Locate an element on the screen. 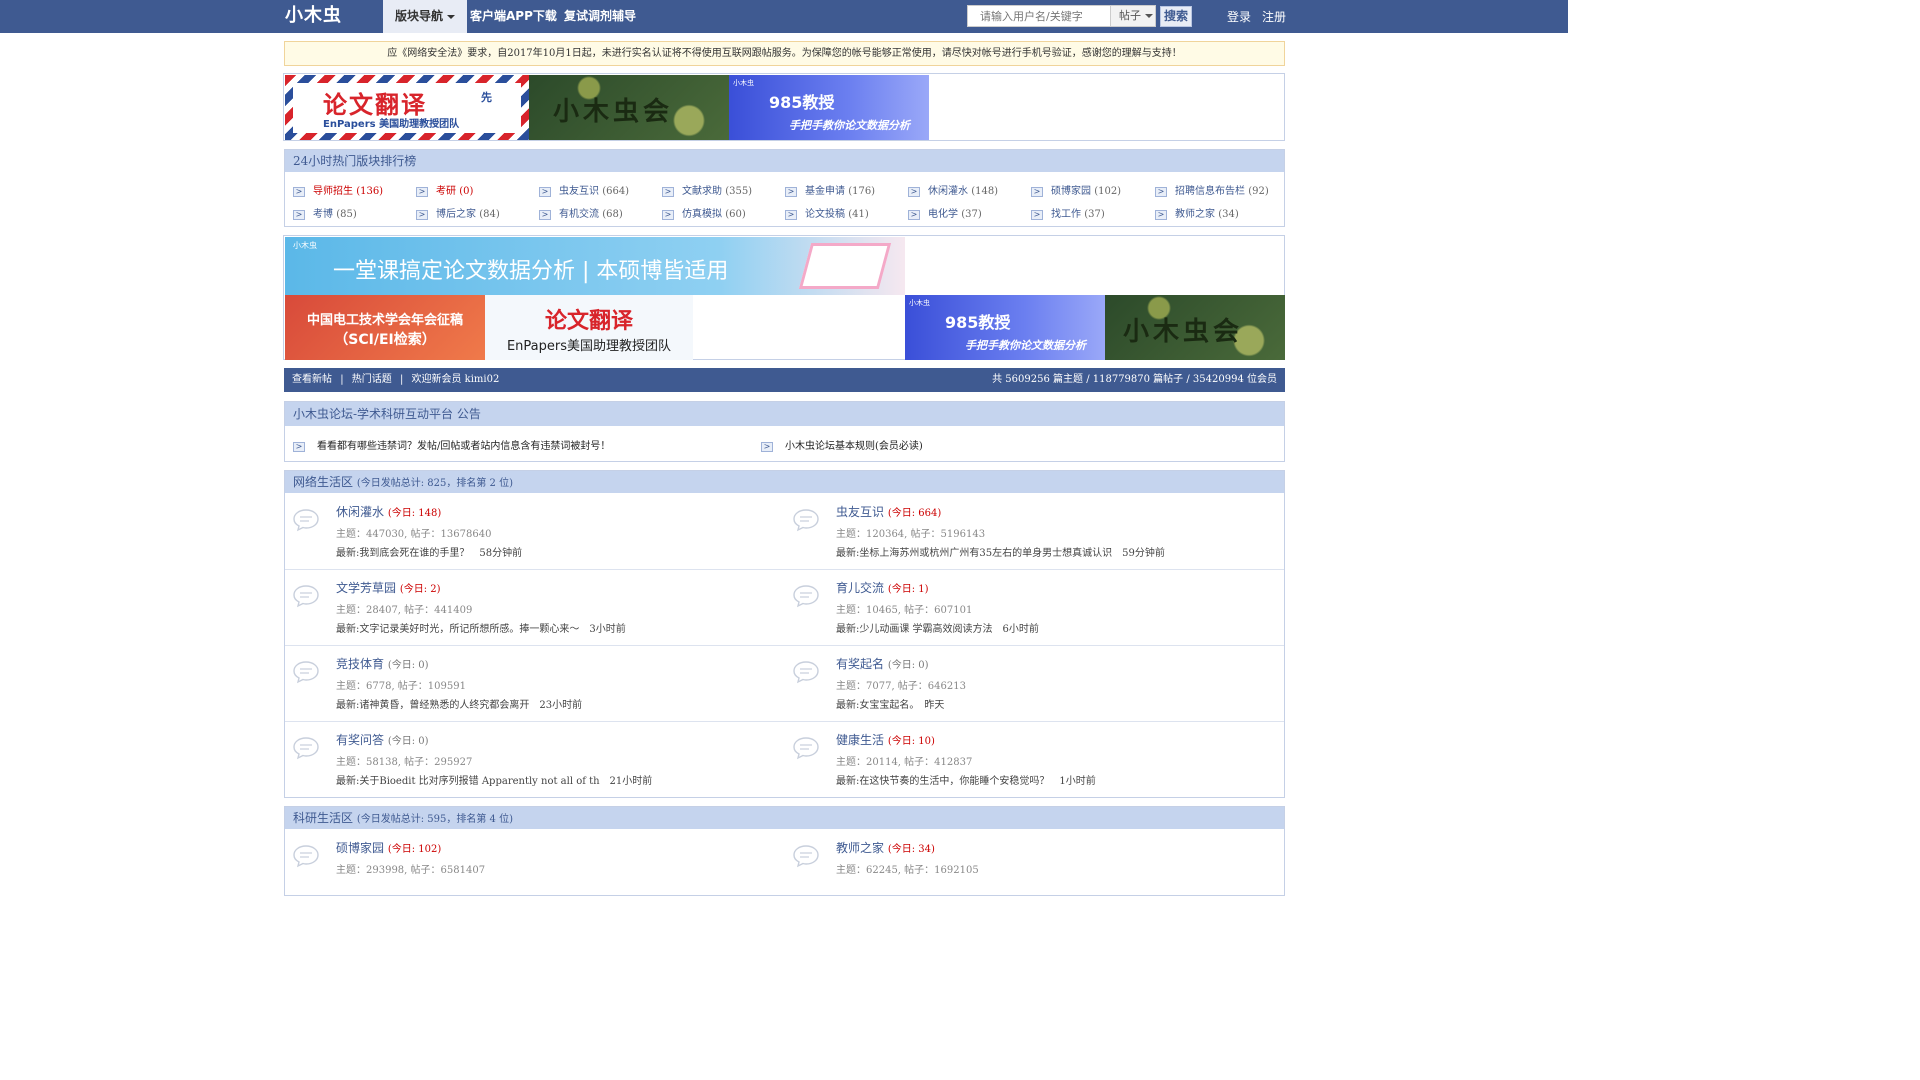 The height and width of the screenshot is (1080, 1920). forum-title: 教师之家 (今日: 34) is located at coordinates (885, 847).